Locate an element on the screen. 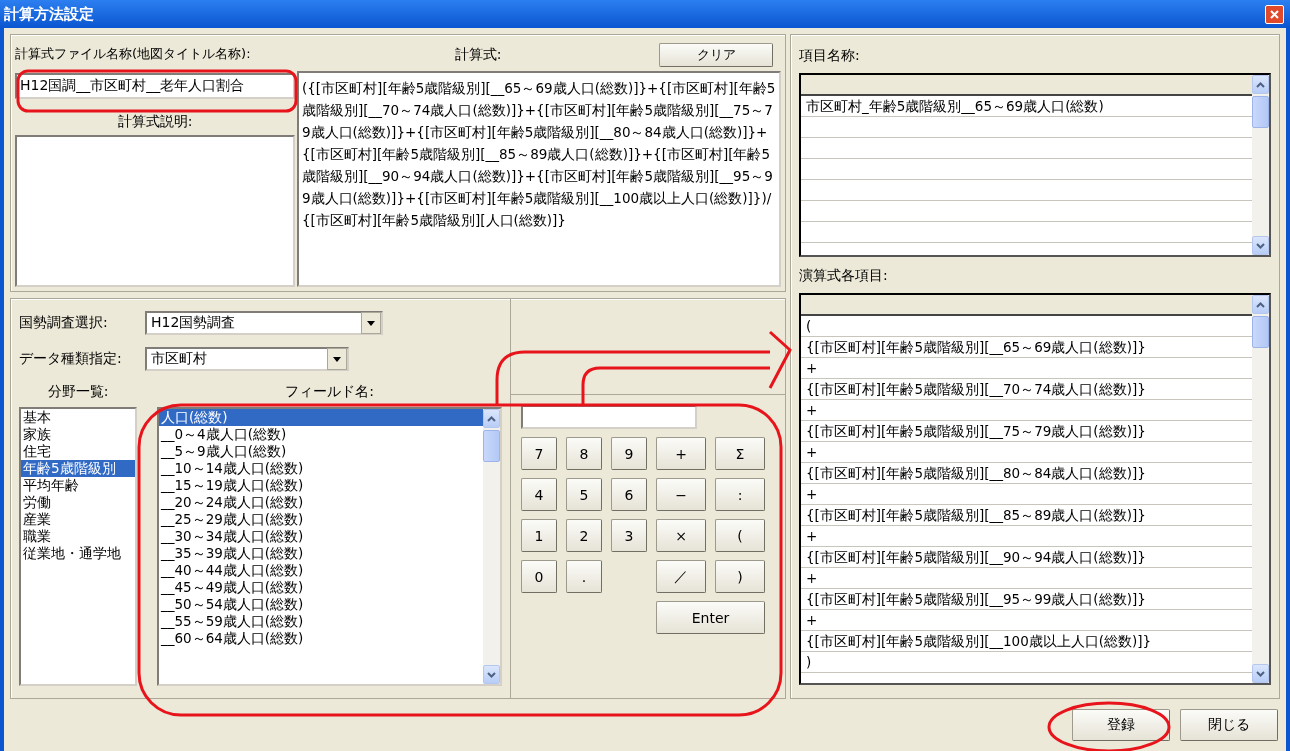  key-button: ／ is located at coordinates (681, 576).